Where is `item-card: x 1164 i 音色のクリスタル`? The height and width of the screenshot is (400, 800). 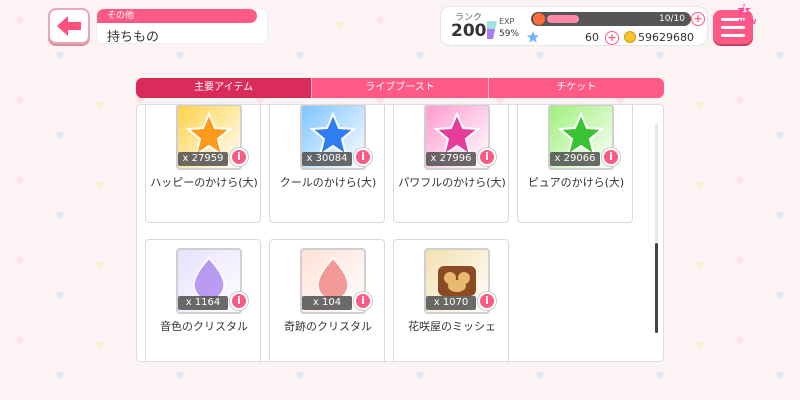 item-card: x 1164 i 音色のクリスタル is located at coordinates (203, 300).